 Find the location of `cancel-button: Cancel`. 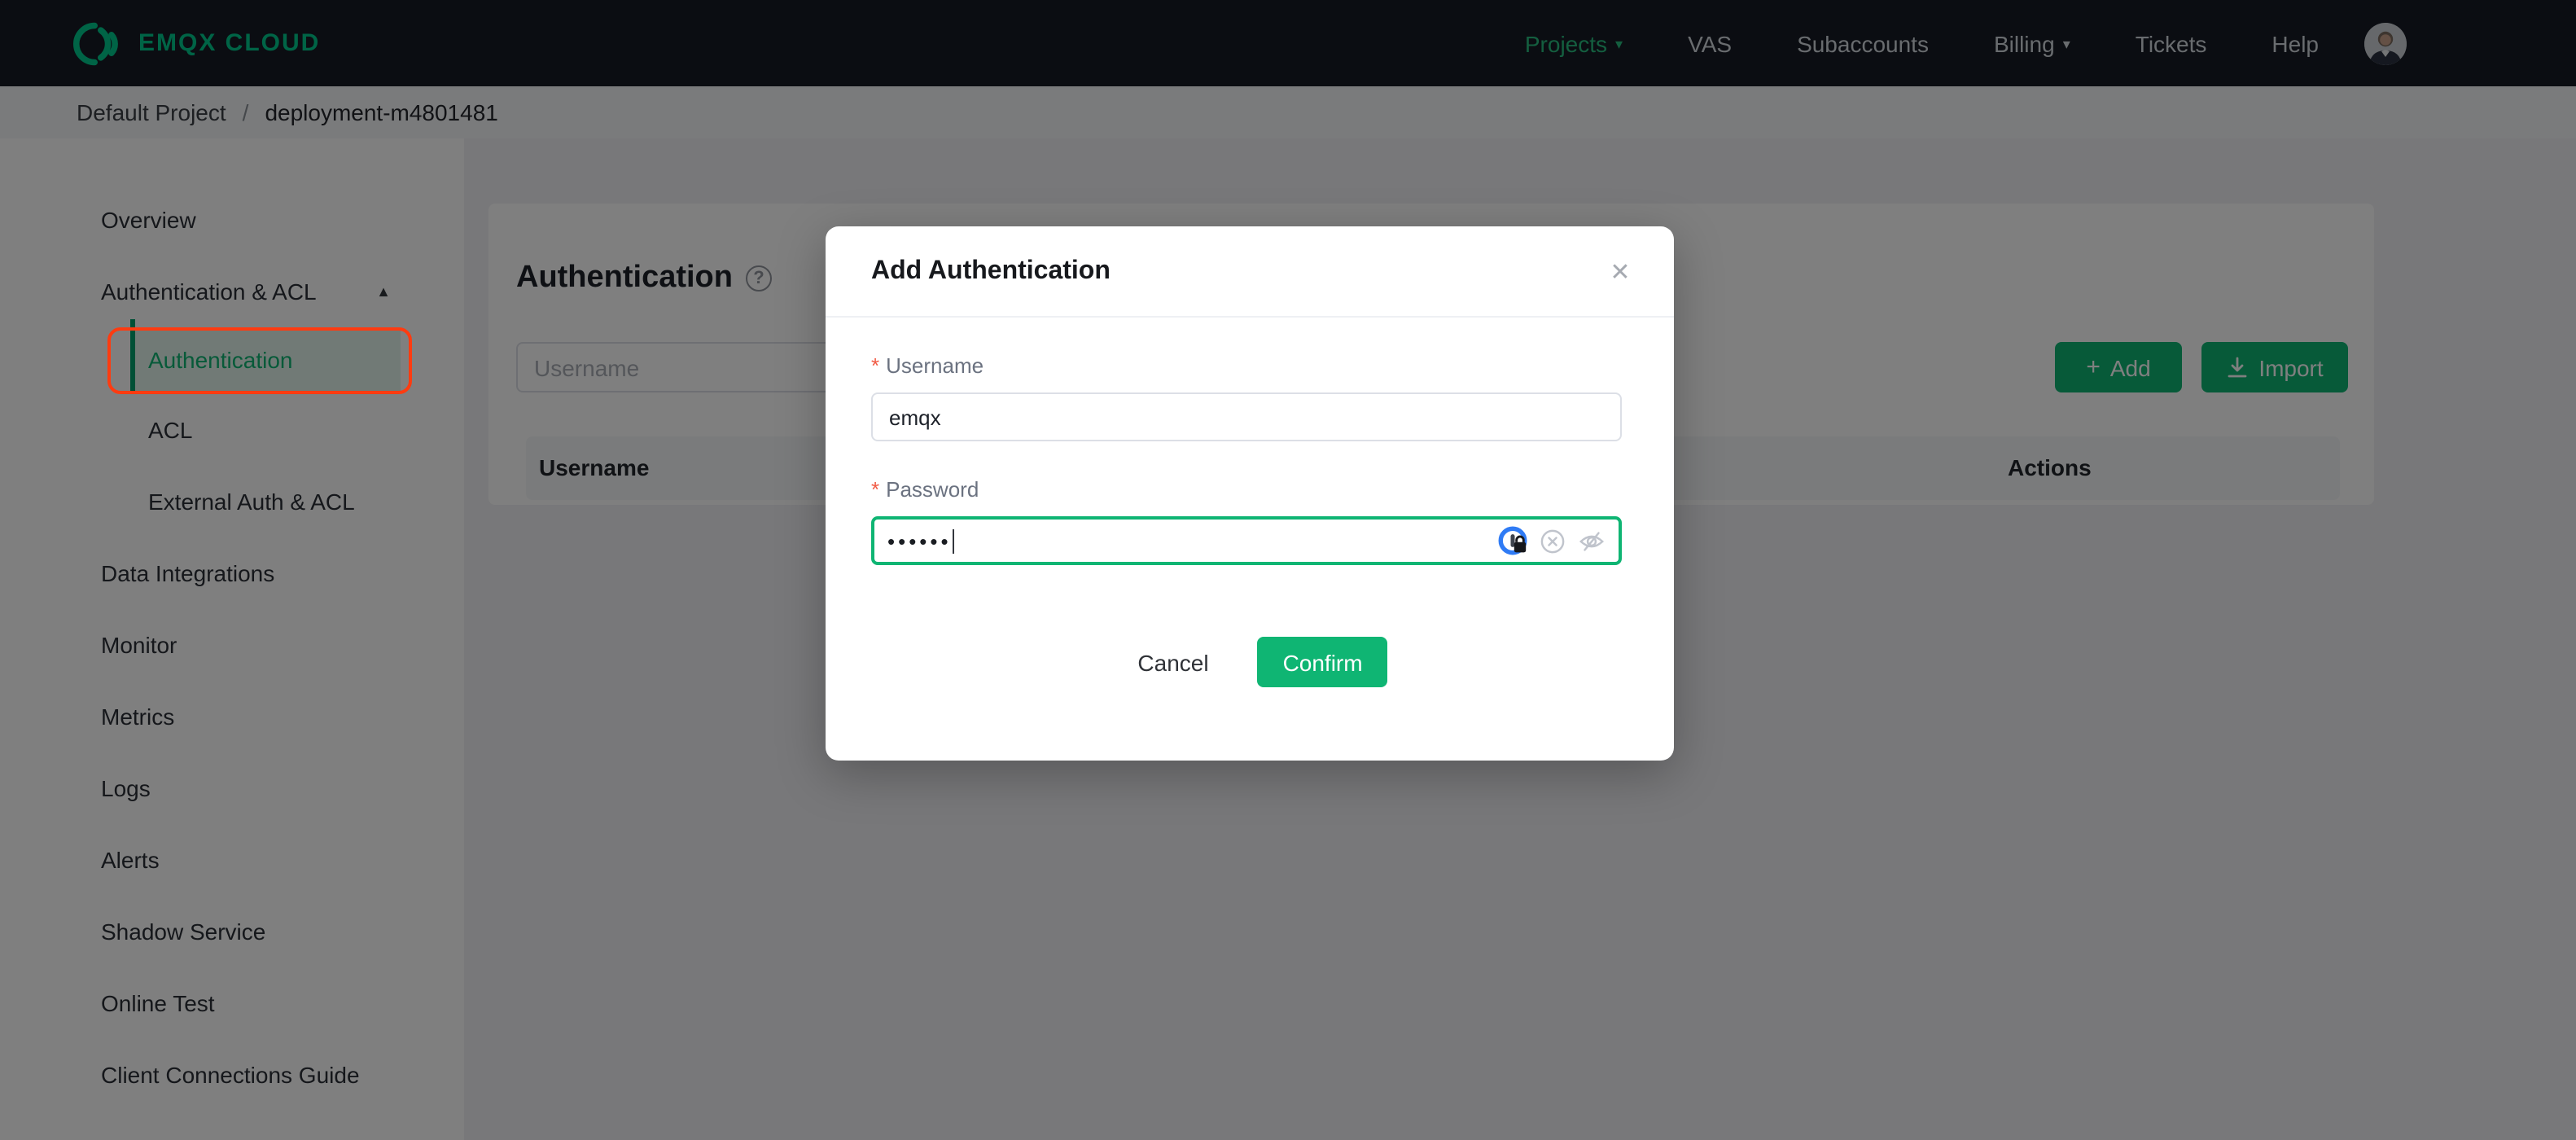

cancel-button: Cancel is located at coordinates (1172, 662).